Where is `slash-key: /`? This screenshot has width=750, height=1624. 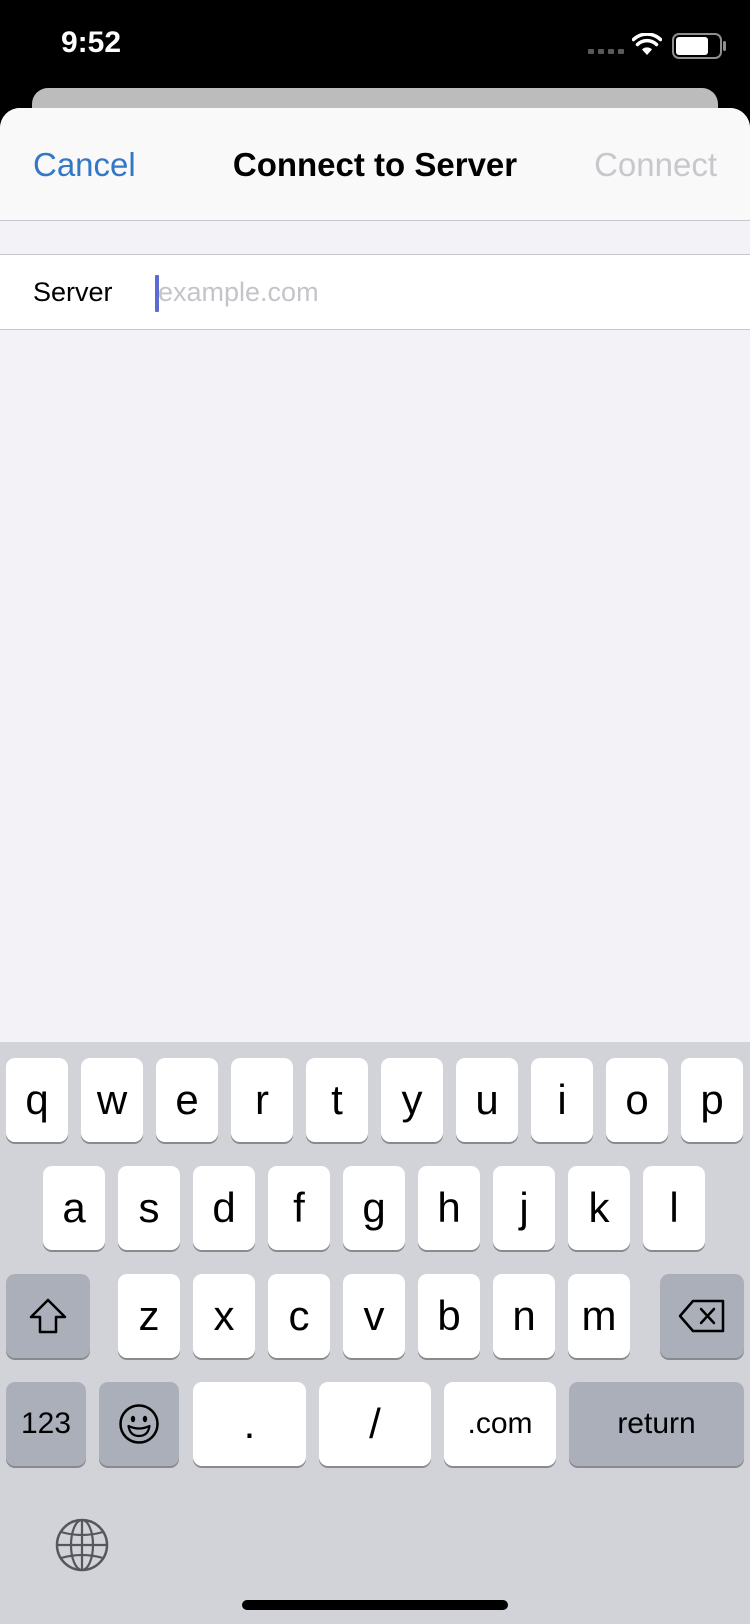
slash-key: / is located at coordinates (375, 1424).